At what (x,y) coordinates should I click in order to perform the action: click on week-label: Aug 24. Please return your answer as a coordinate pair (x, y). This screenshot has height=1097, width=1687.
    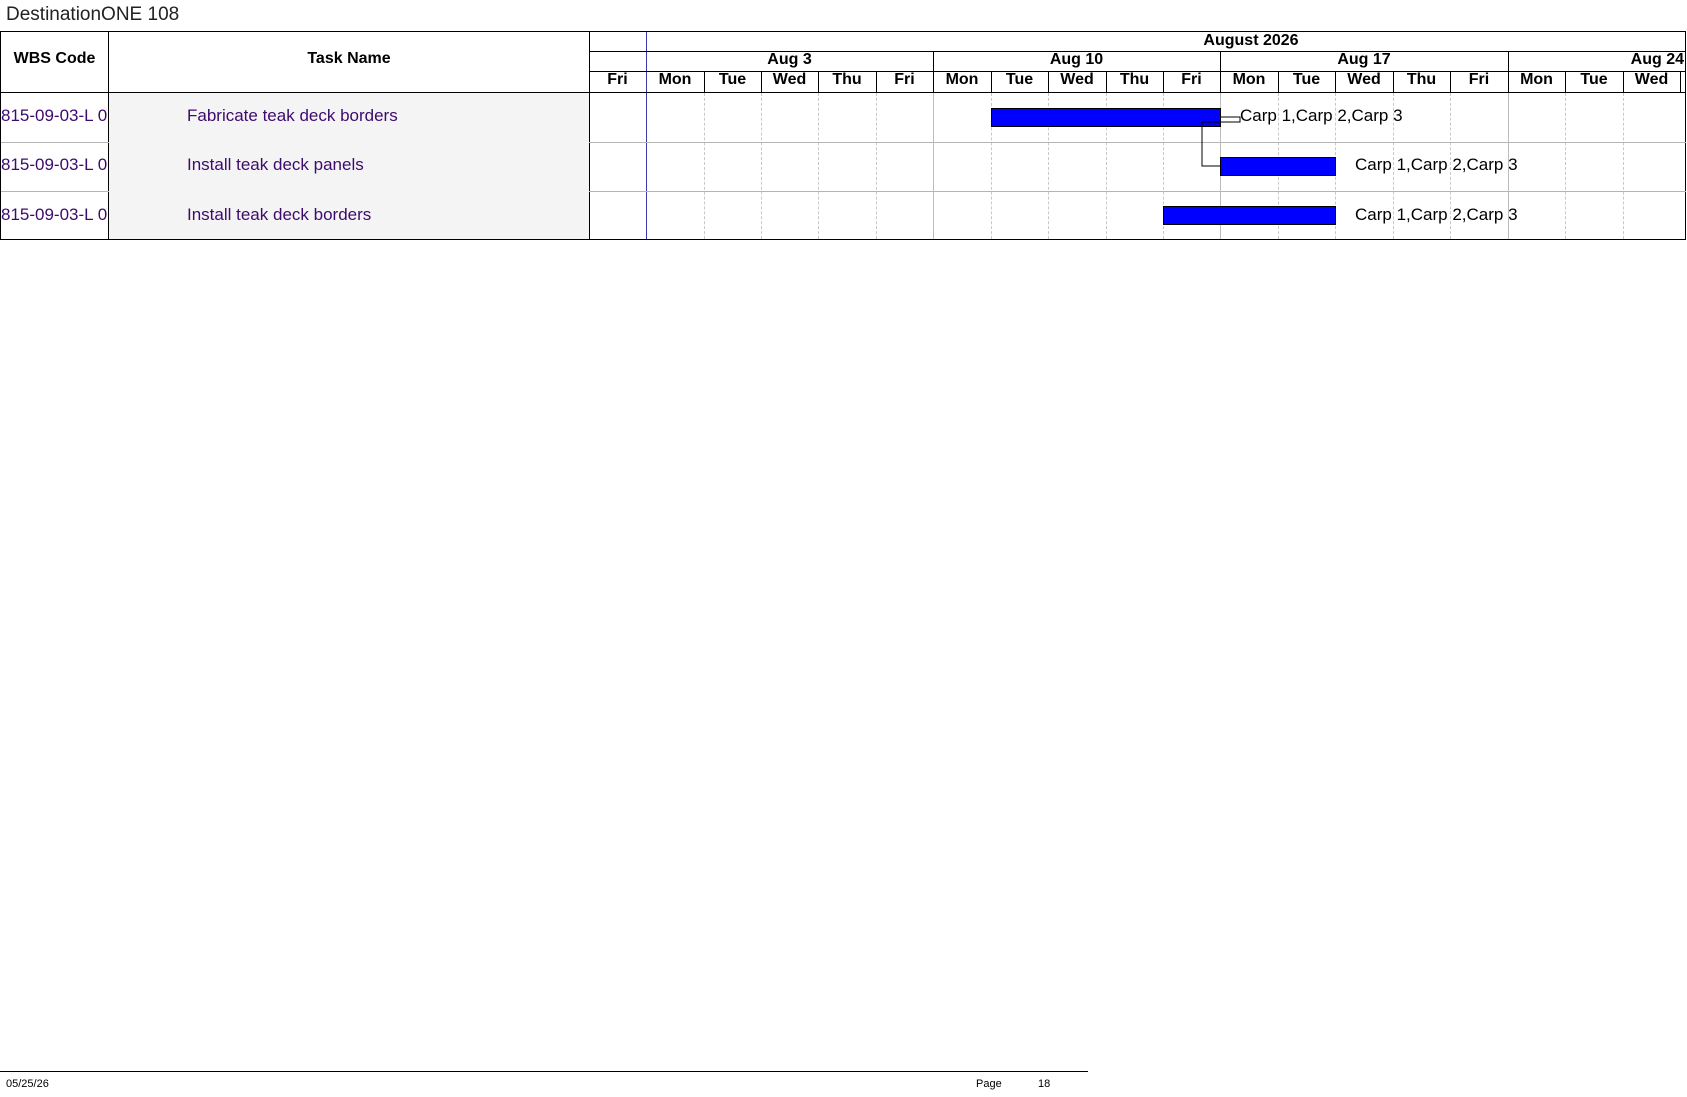
    Looking at the image, I should click on (1657, 59).